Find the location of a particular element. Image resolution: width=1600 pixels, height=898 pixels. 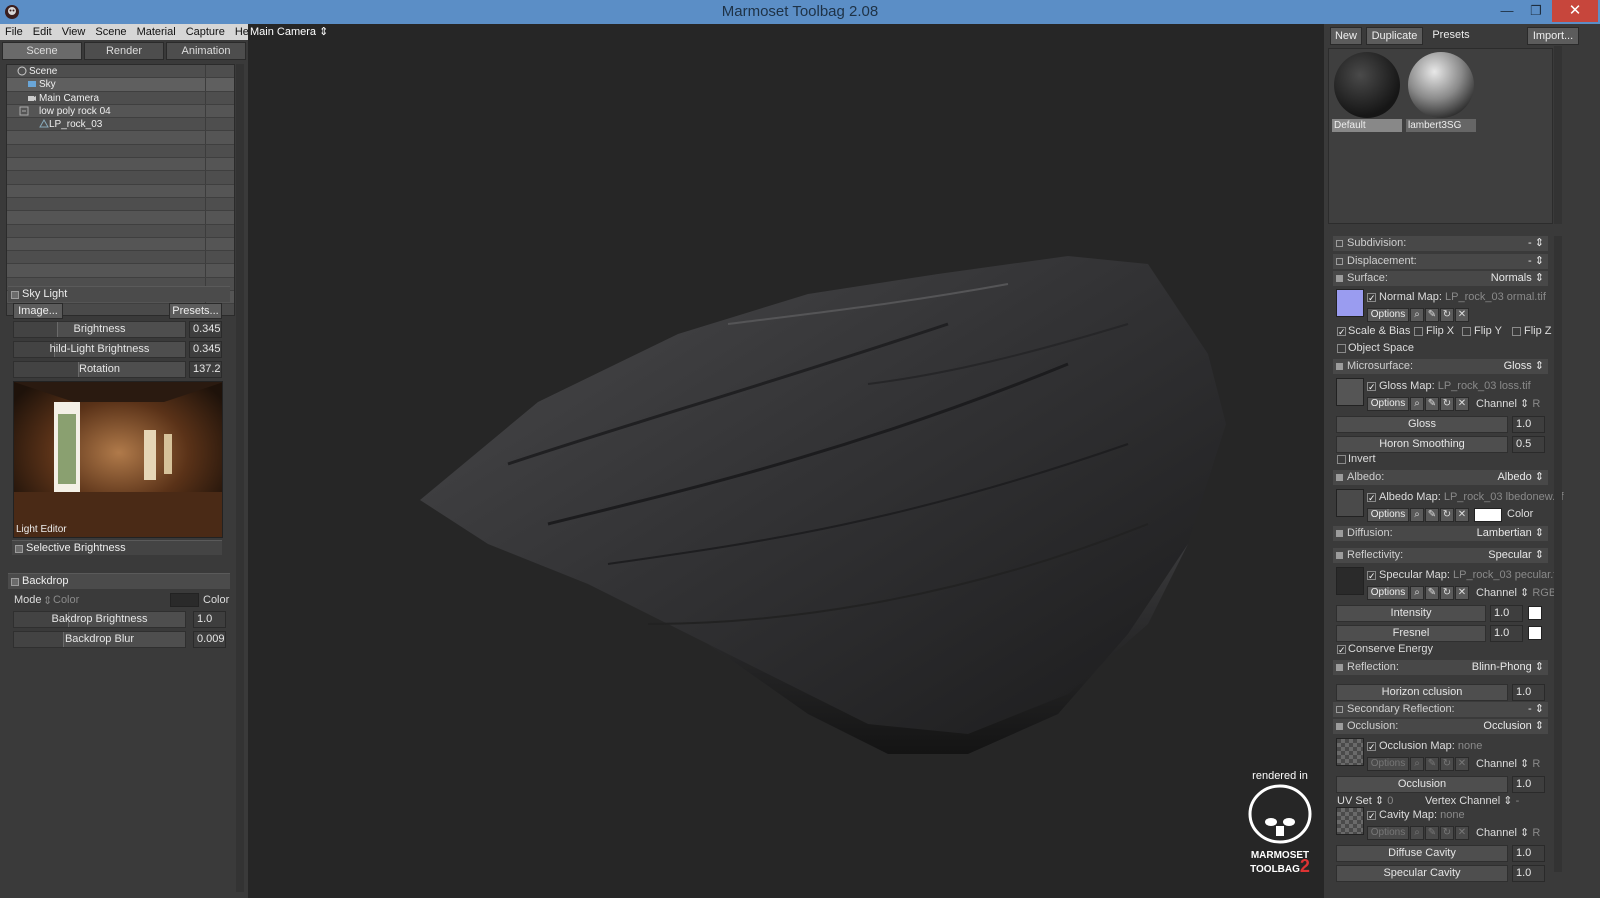

backdrop-color-swatch is located at coordinates (184, 600).